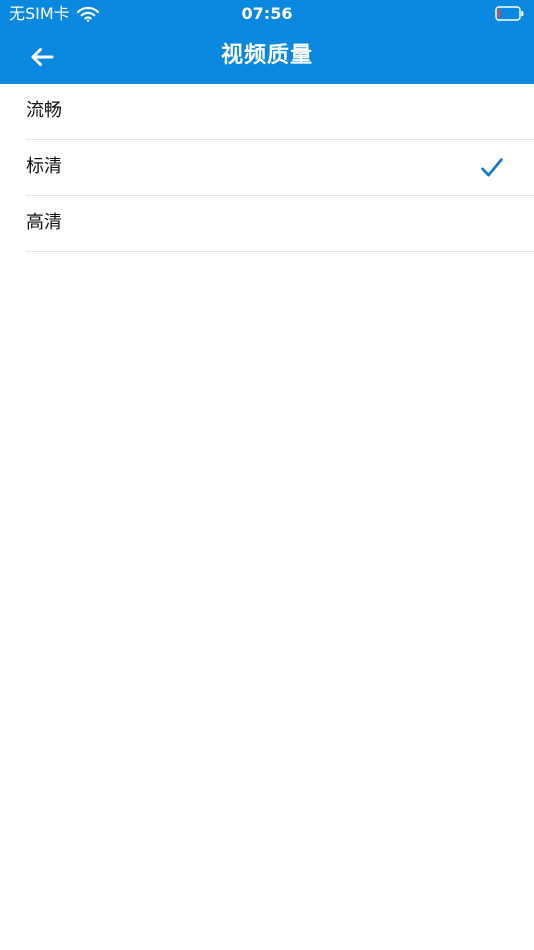 The width and height of the screenshot is (534, 950). I want to click on page-title: 视频质量, so click(266, 55).